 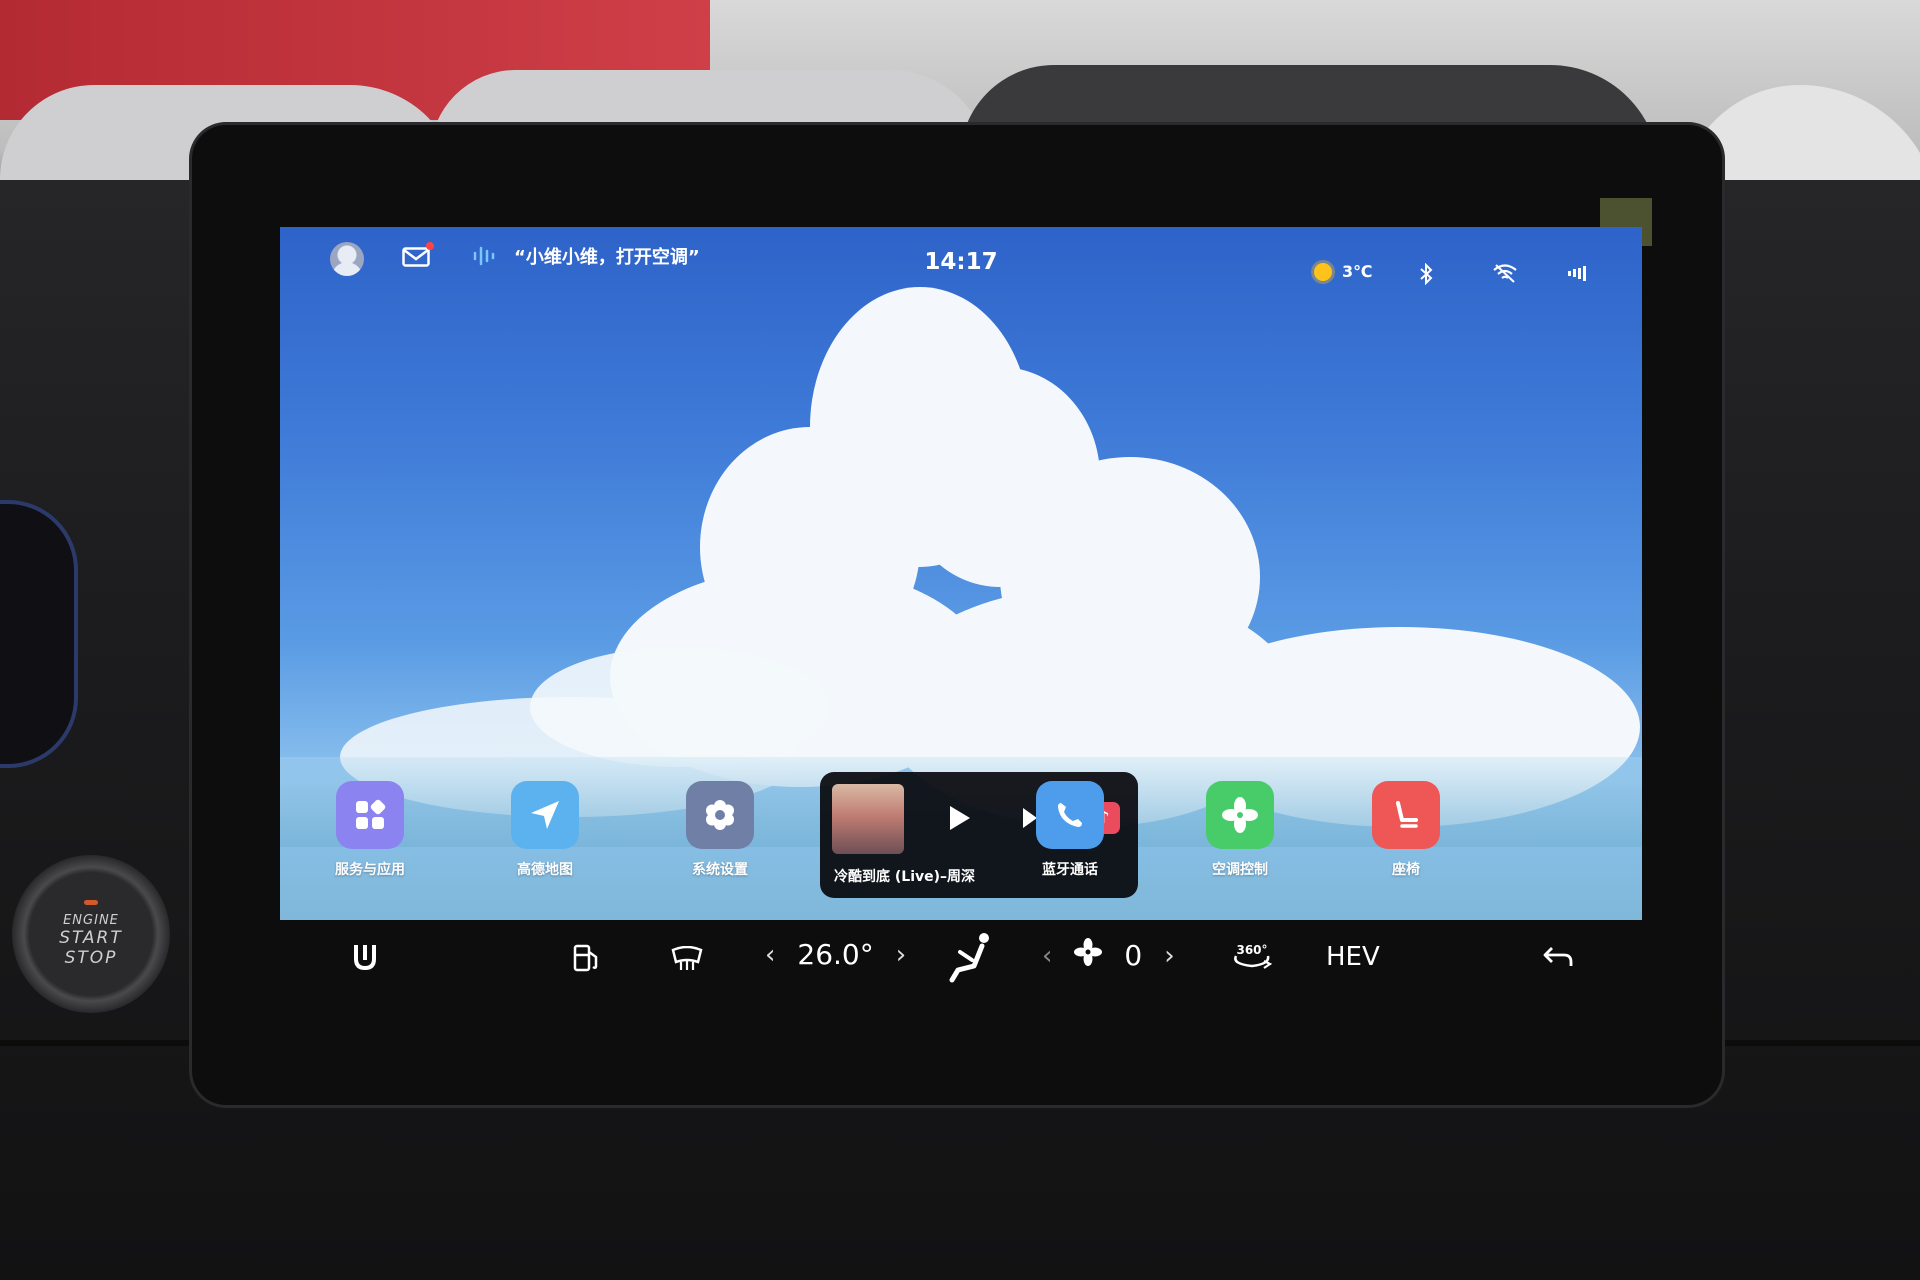 I want to click on temperature-control: ‹ 26.0° ›, so click(x=835, y=954).